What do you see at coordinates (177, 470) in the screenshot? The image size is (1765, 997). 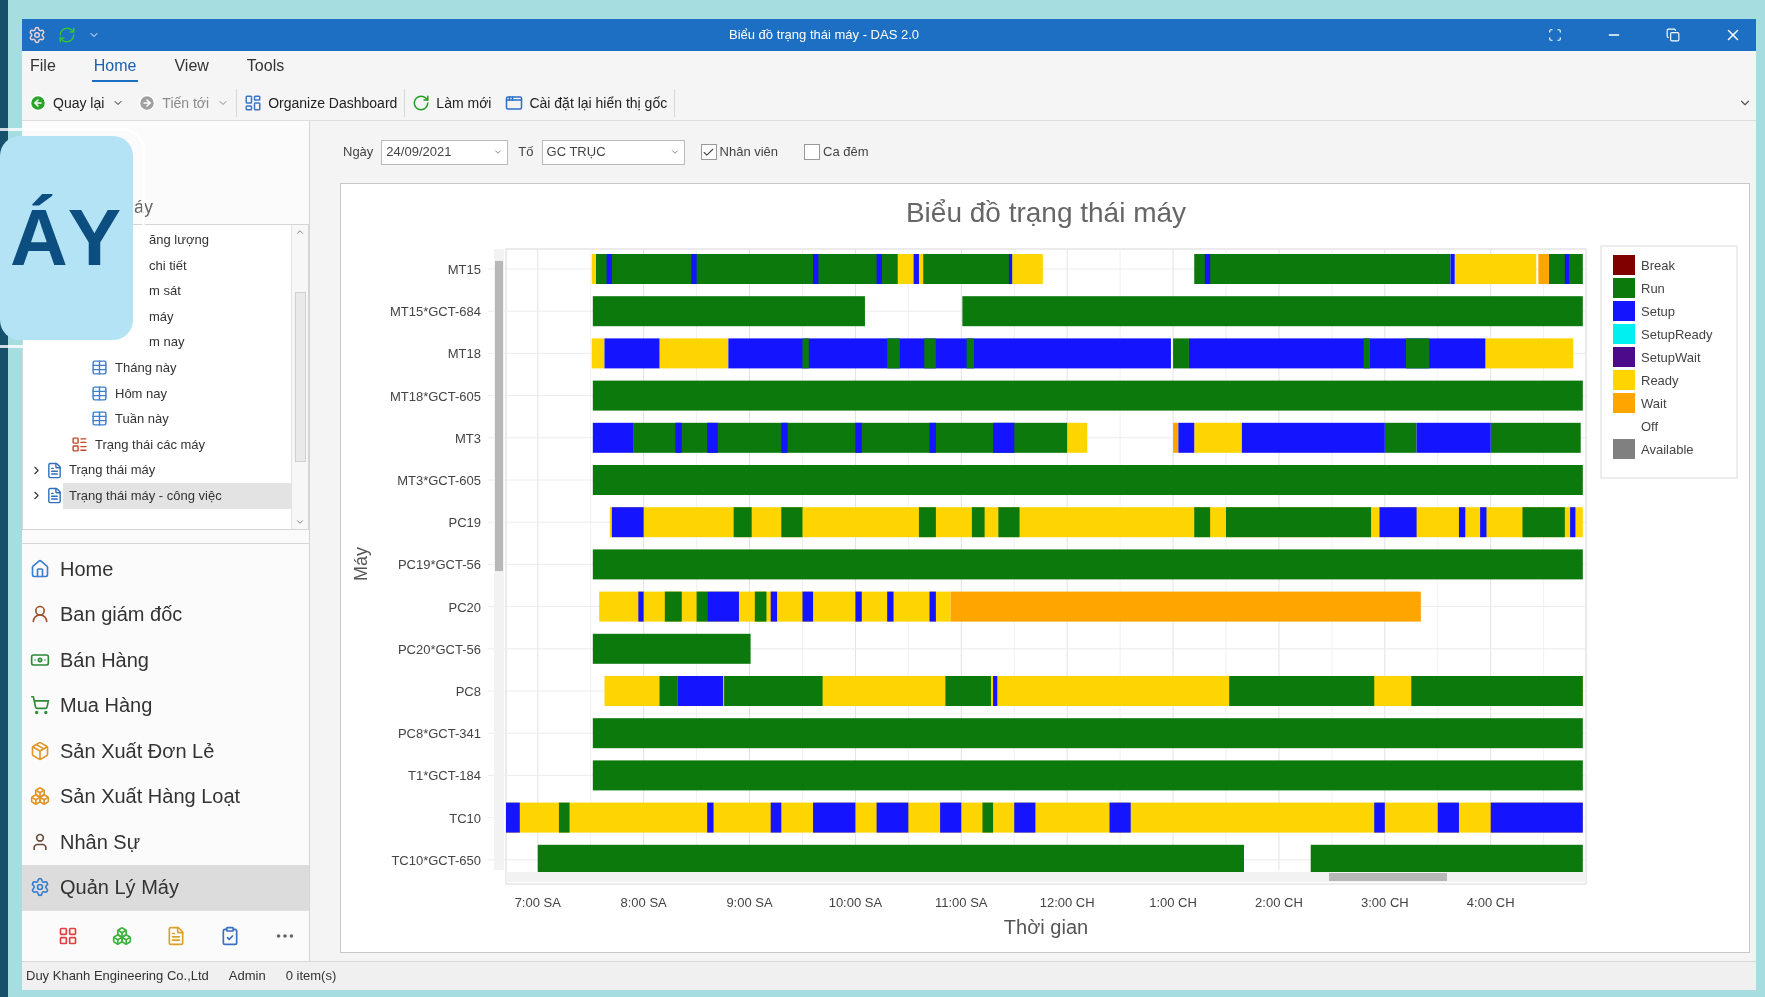 I see `tree-item: Trạng thái máy` at bounding box center [177, 470].